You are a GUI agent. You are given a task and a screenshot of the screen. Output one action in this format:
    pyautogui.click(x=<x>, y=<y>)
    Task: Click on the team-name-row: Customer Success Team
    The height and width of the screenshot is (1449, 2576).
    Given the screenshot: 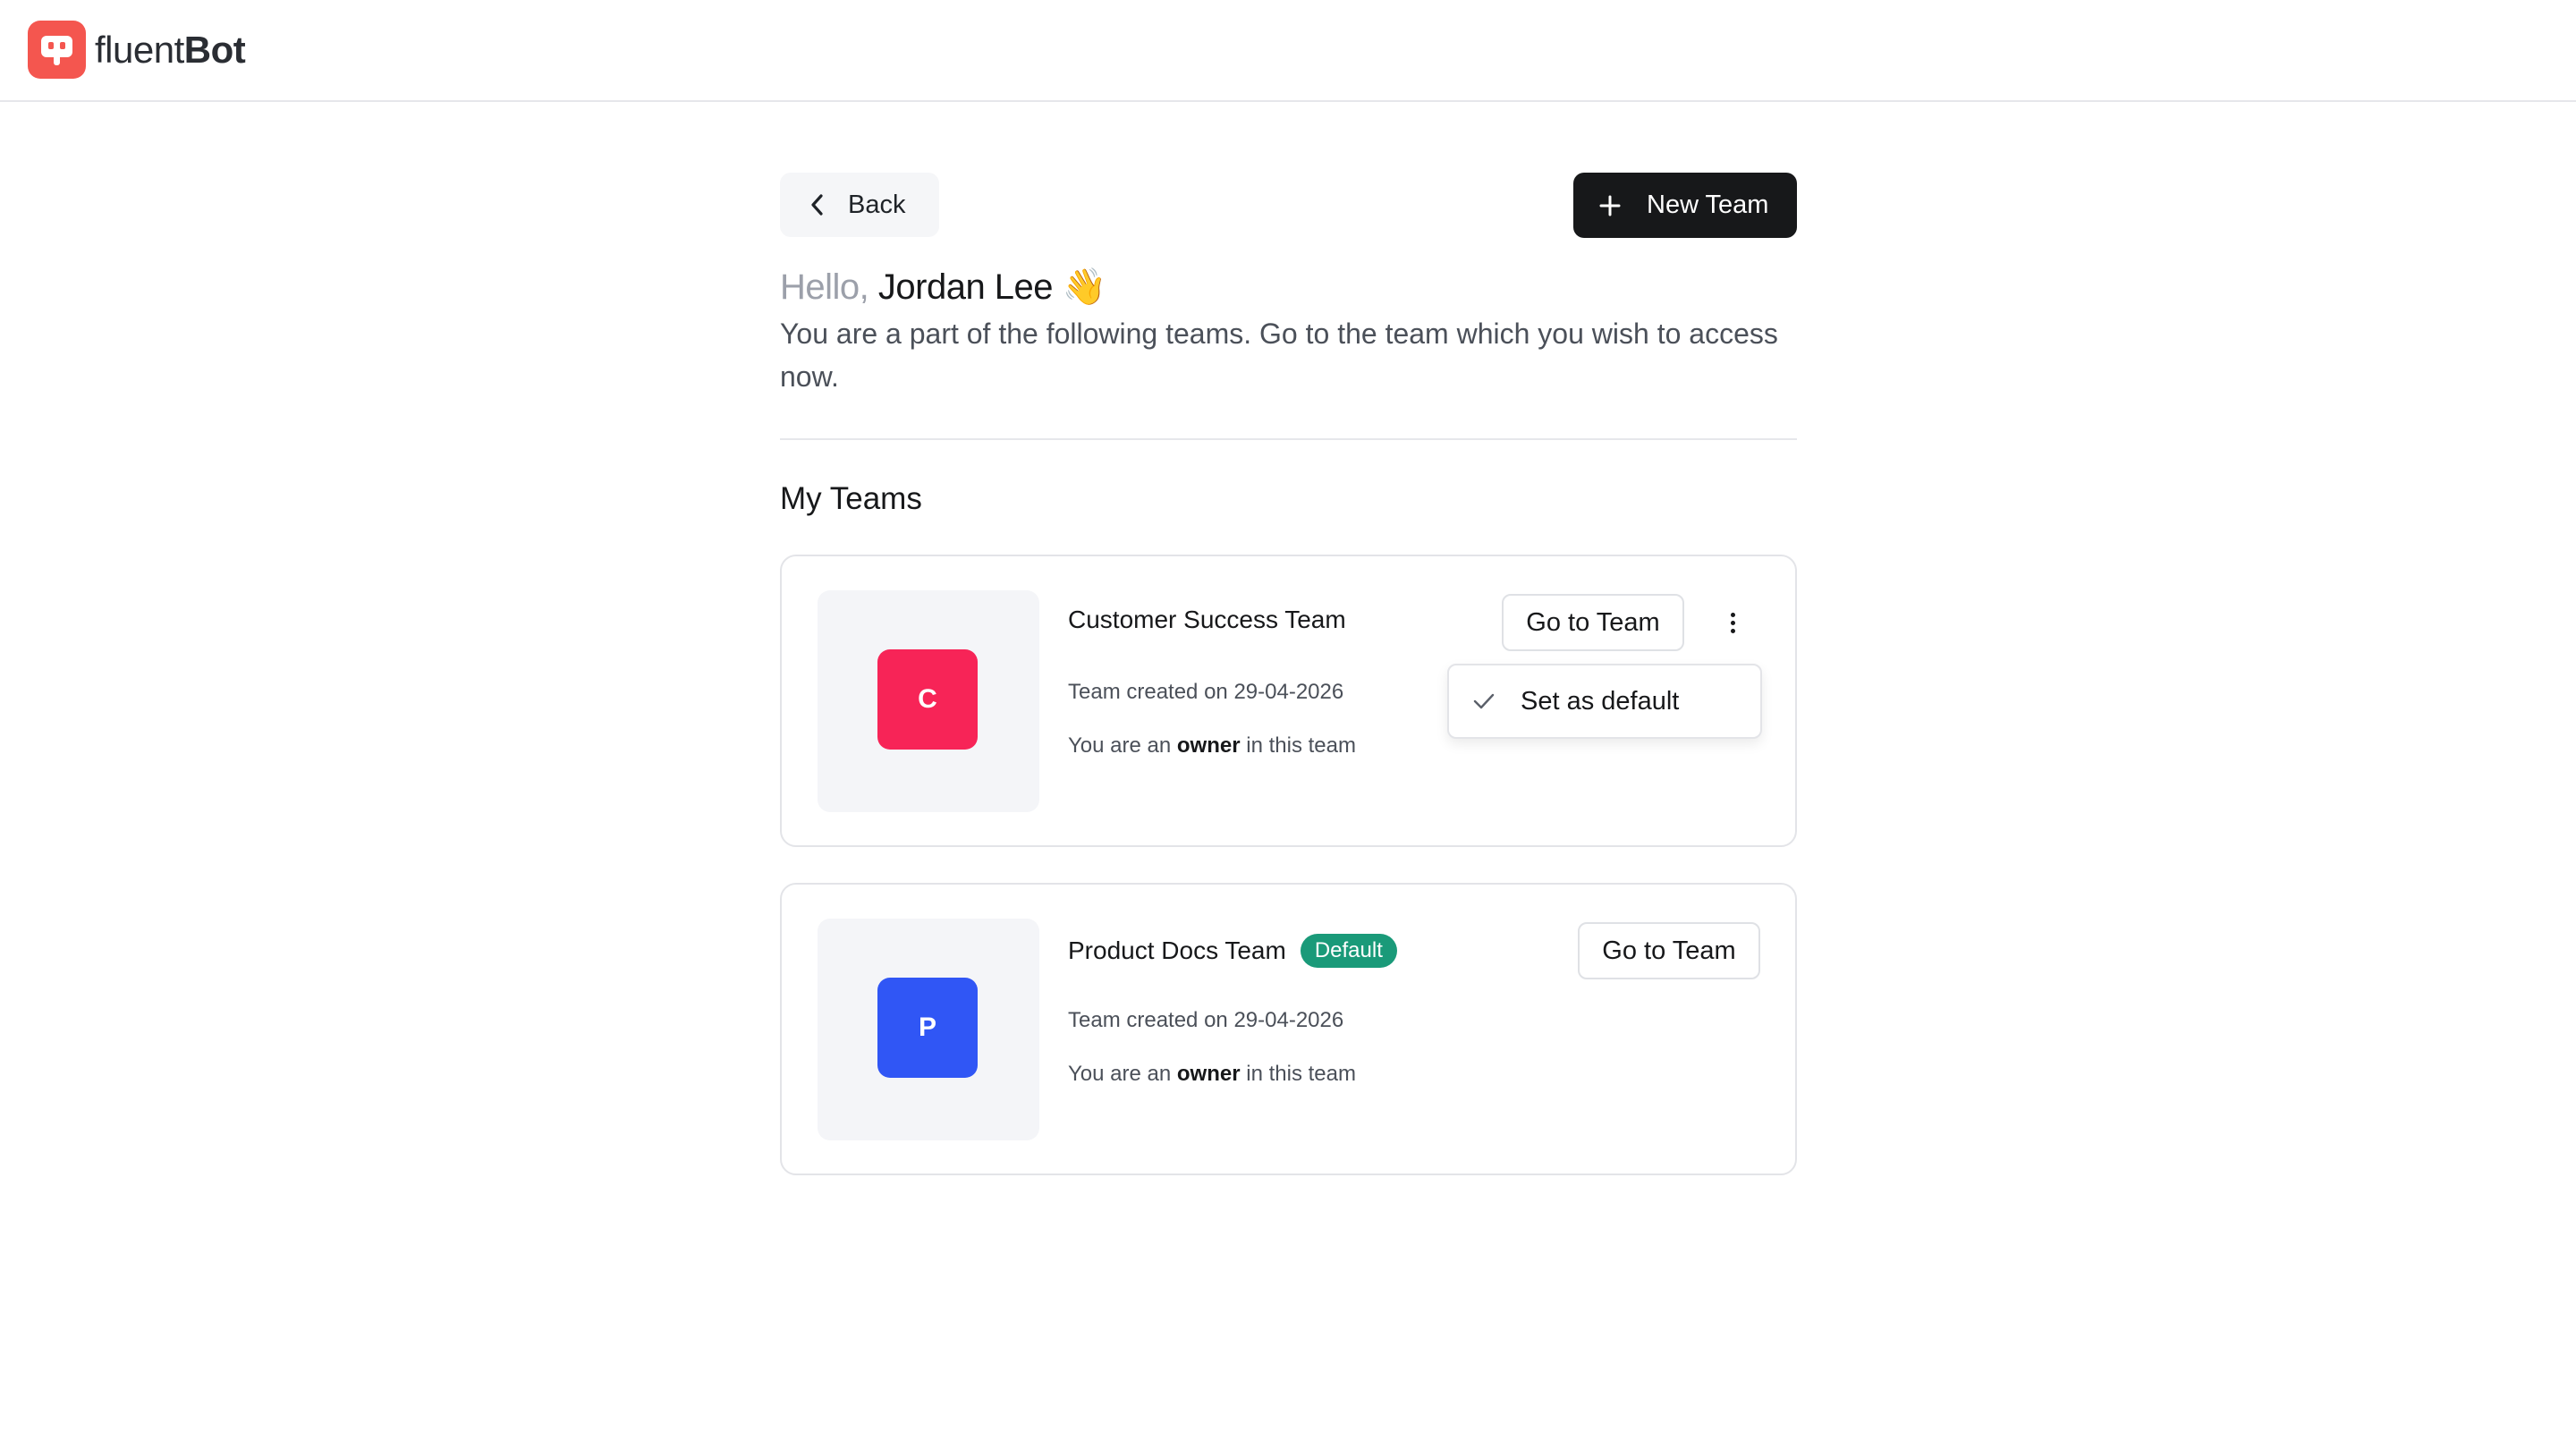 What is the action you would take?
    pyautogui.click(x=1207, y=620)
    